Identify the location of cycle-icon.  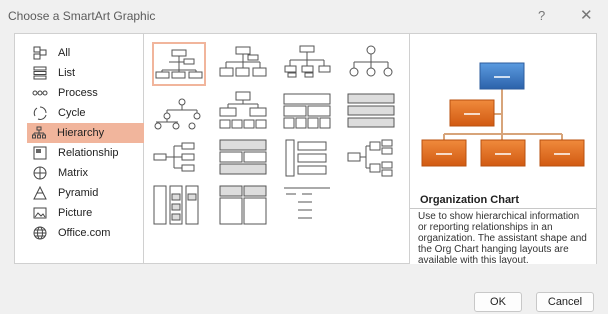
(40, 113).